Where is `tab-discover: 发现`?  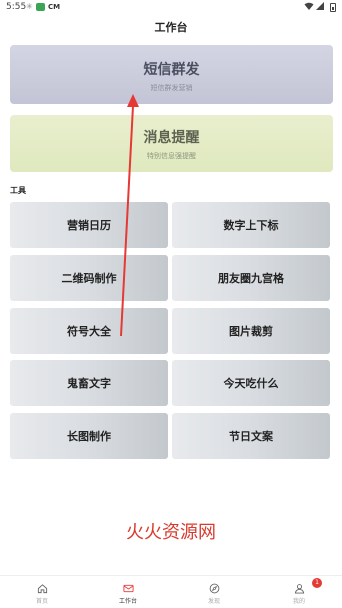
tab-discover: 发现 is located at coordinates (214, 594).